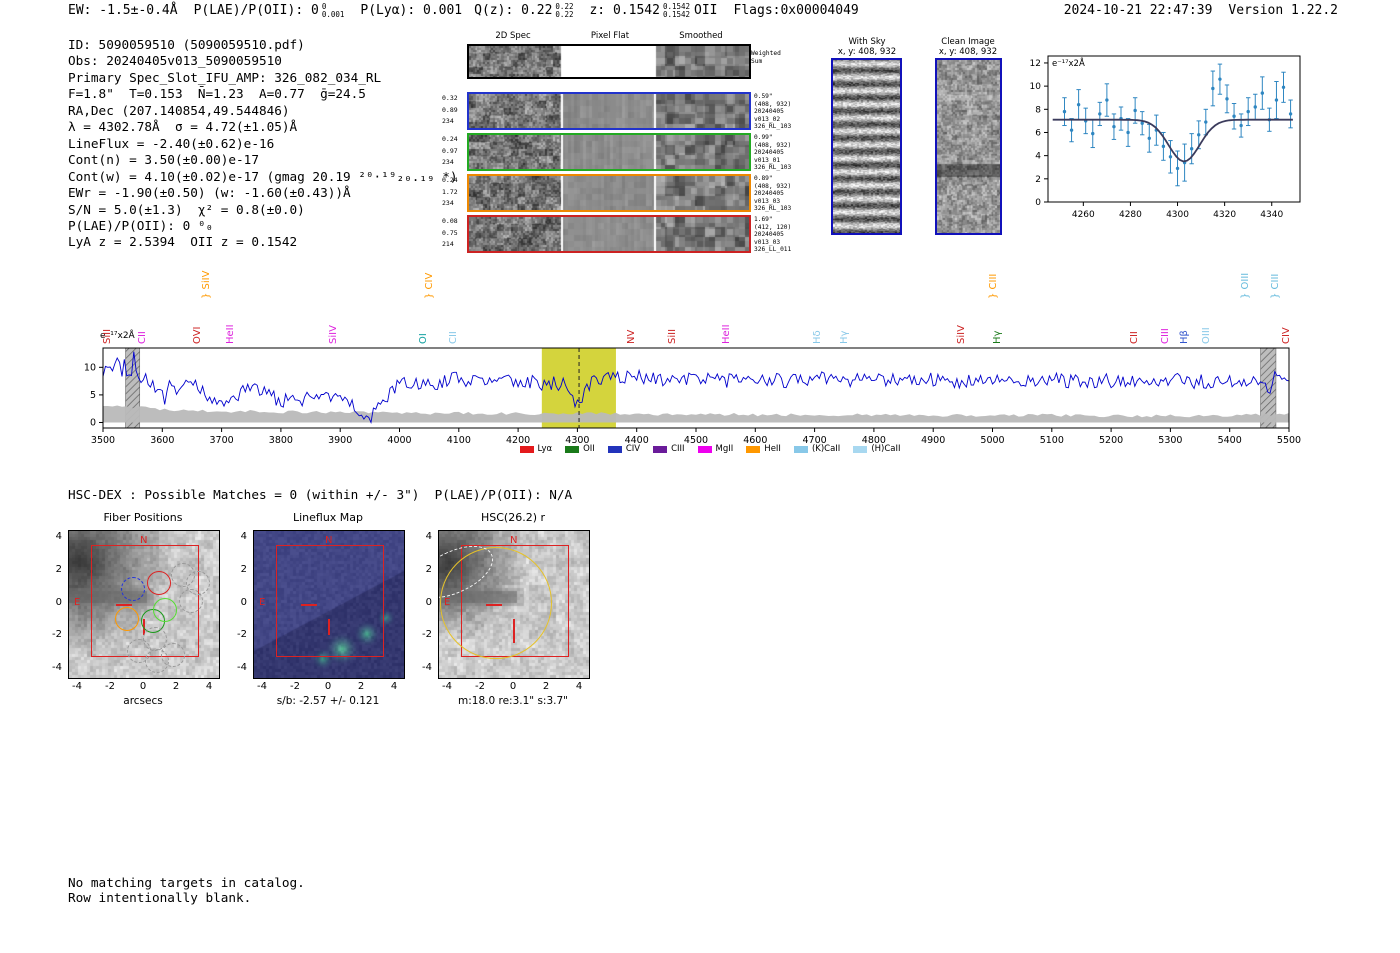 The image size is (1400, 953). What do you see at coordinates (399, 440) in the screenshot?
I see `svg-text: 4000` at bounding box center [399, 440].